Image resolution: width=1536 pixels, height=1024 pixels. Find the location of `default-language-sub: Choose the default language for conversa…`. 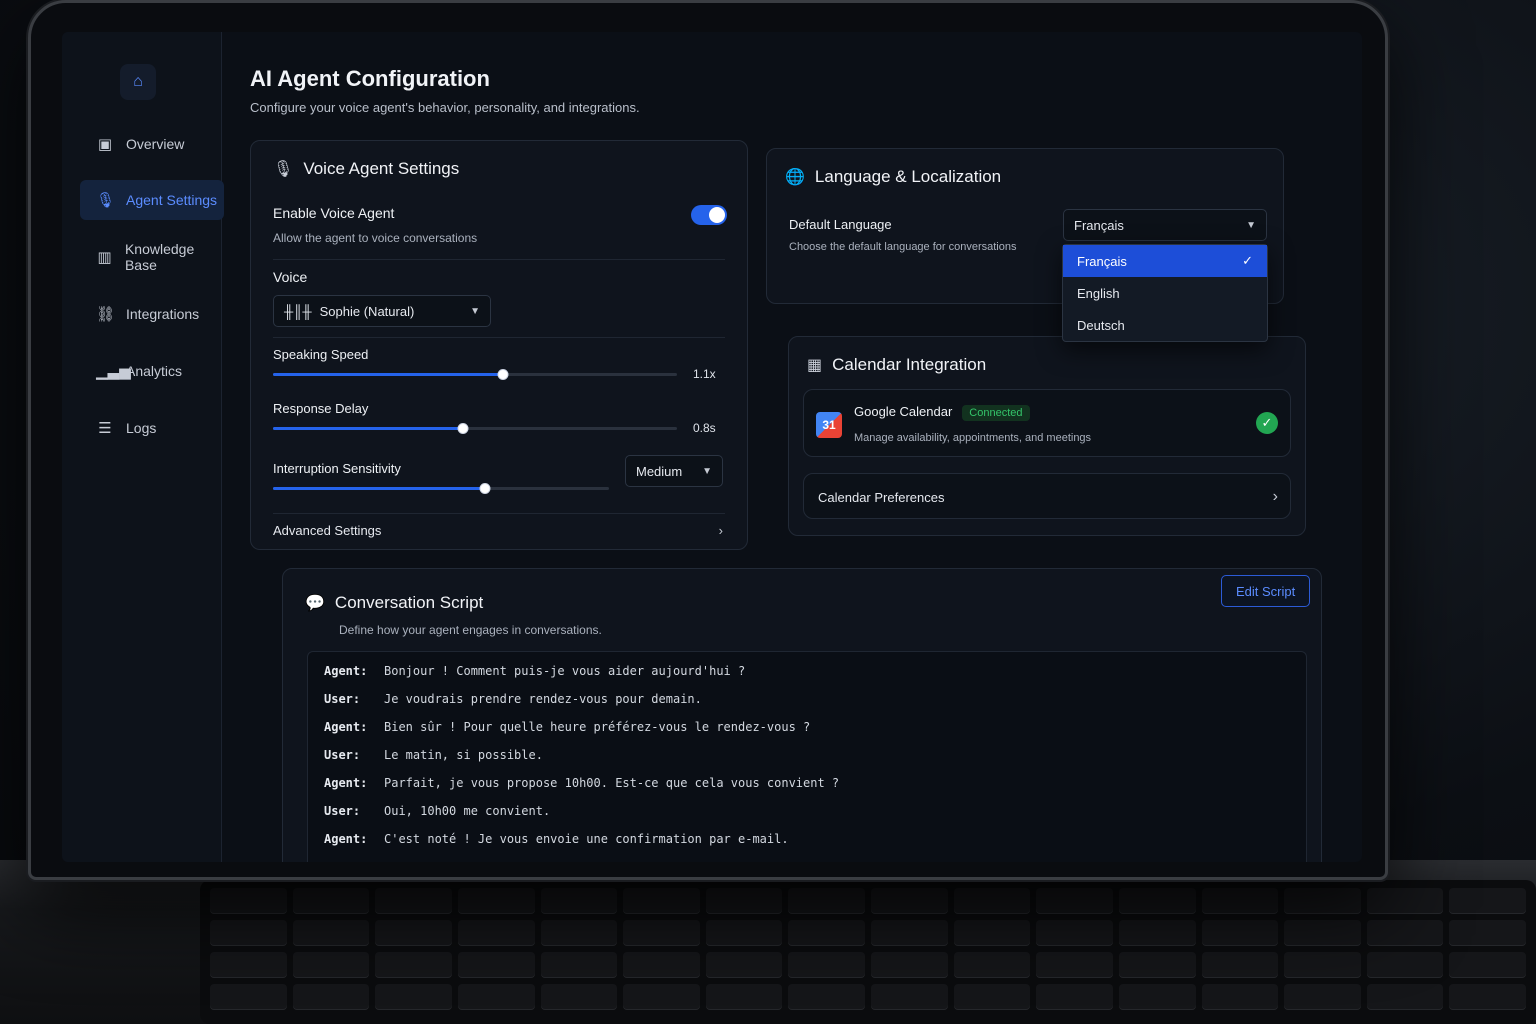

default-language-sub: Choose the default language for conversa… is located at coordinates (903, 247).